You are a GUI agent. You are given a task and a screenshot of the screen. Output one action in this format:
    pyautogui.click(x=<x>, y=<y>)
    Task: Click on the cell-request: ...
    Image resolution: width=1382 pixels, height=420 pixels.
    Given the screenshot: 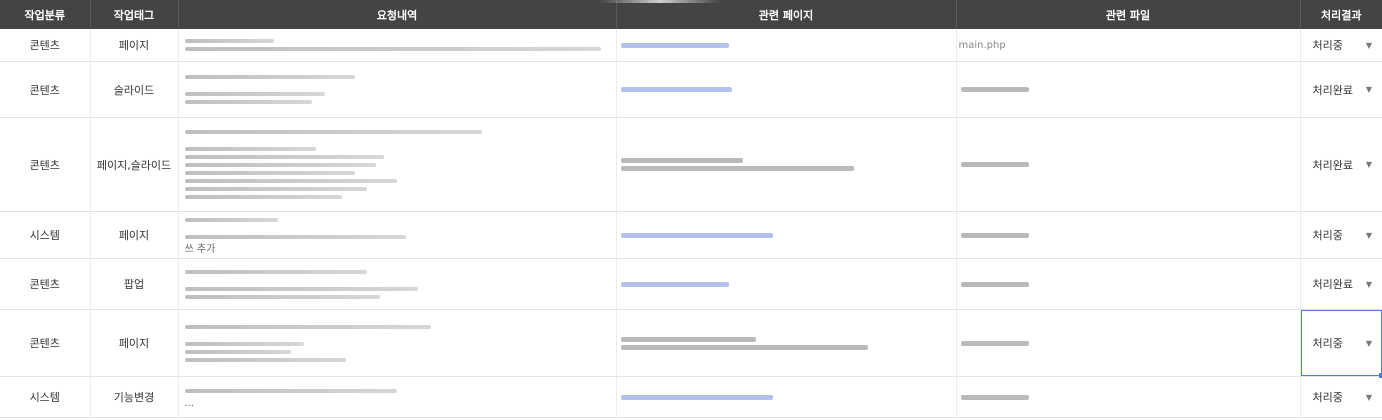 What is the action you would take?
    pyautogui.click(x=397, y=397)
    